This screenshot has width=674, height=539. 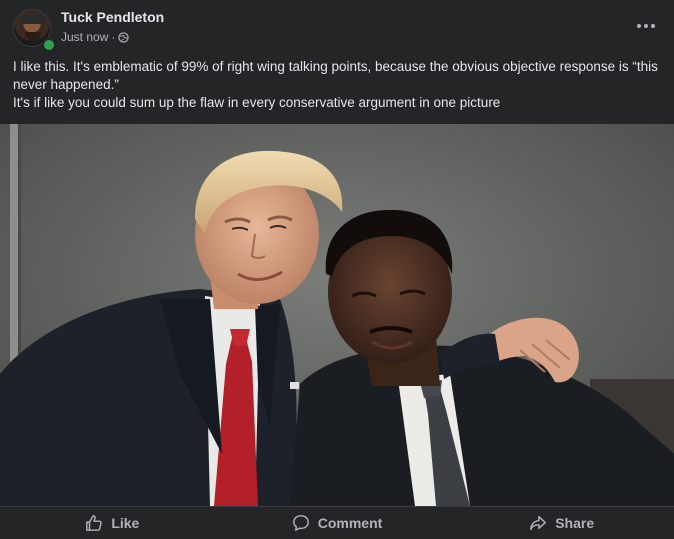 I want to click on like-label: Like, so click(x=125, y=523).